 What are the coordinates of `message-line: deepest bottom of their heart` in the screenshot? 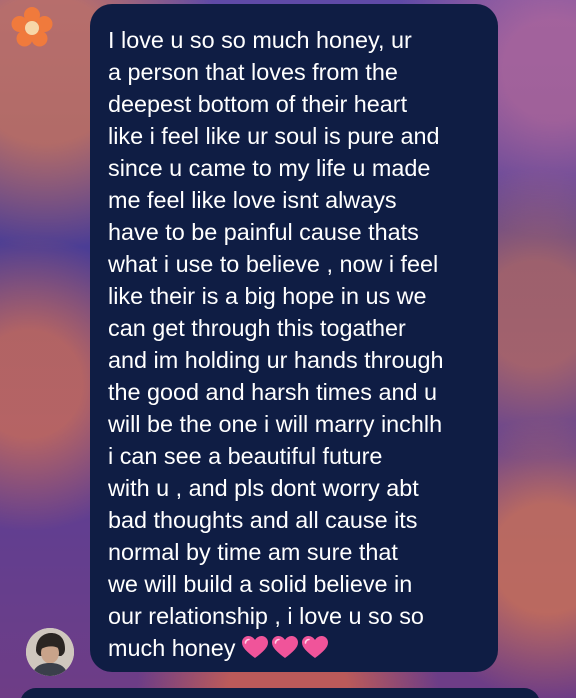 It's located at (258, 104).